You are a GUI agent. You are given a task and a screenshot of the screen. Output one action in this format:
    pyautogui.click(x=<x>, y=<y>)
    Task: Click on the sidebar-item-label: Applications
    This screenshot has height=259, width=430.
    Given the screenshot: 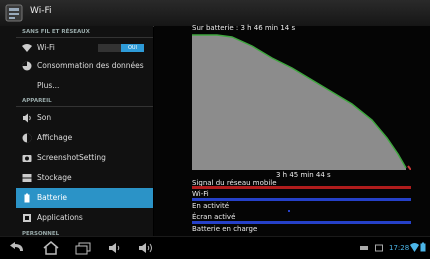 What is the action you would take?
    pyautogui.click(x=60, y=217)
    